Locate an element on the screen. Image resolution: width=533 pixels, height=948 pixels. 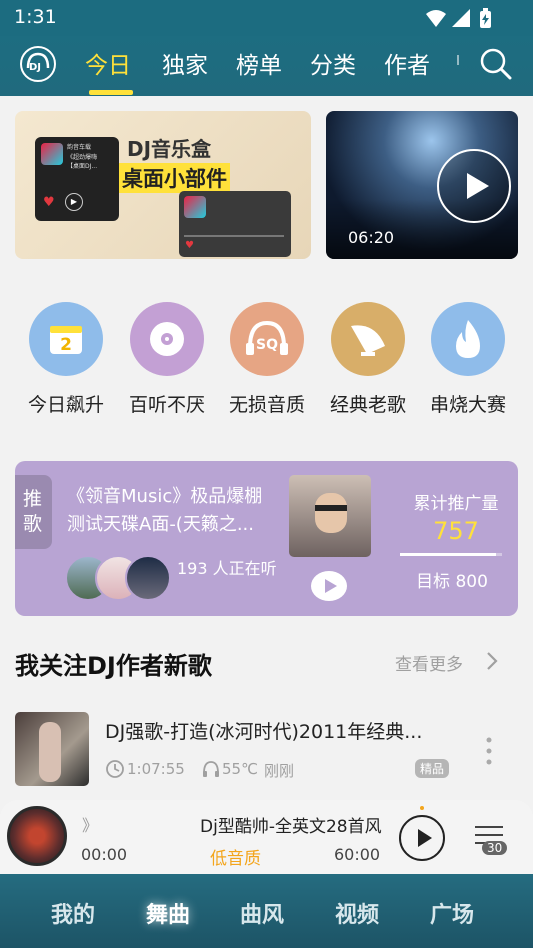
logo-text: DJ is located at coordinates (35, 67).